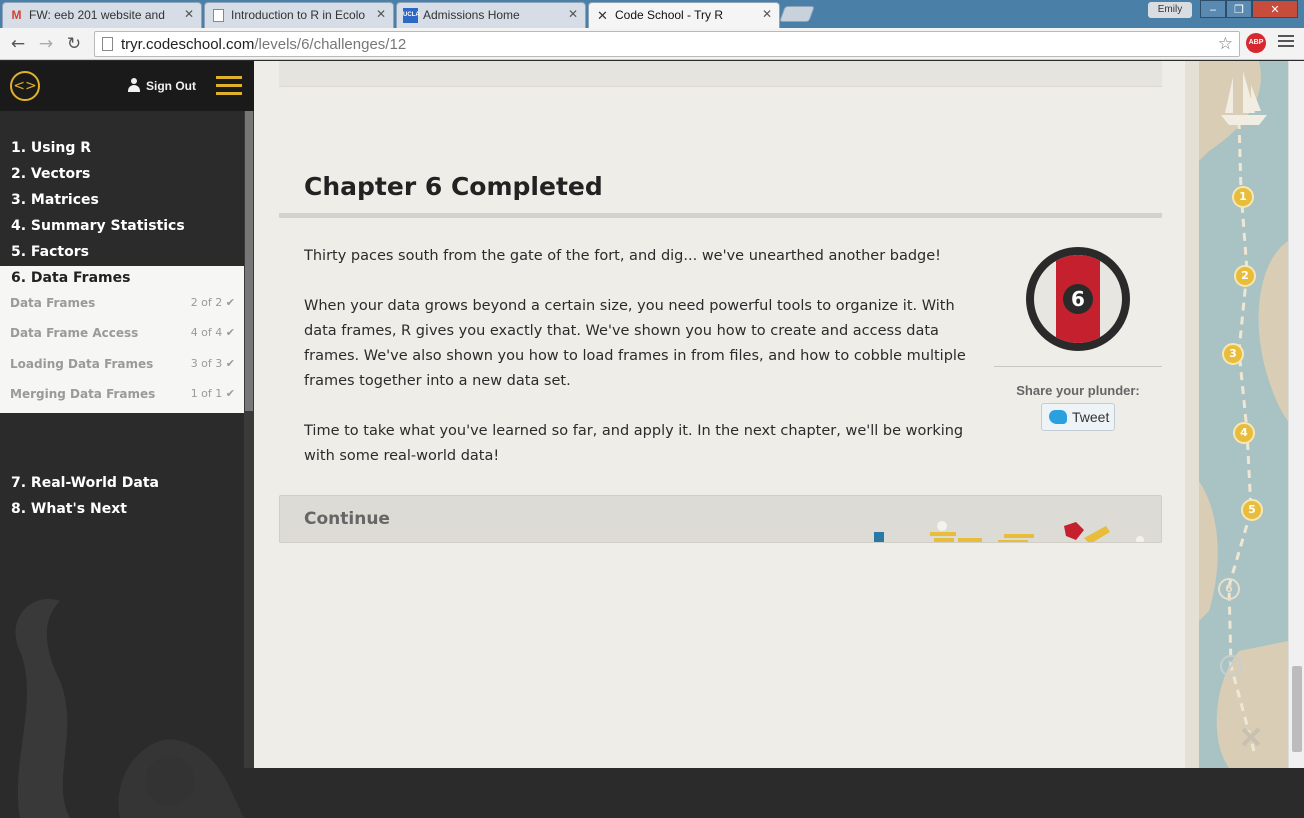 The height and width of the screenshot is (818, 1304). Describe the element at coordinates (1239, 9) in the screenshot. I see `maximize-icon: ❐` at that location.